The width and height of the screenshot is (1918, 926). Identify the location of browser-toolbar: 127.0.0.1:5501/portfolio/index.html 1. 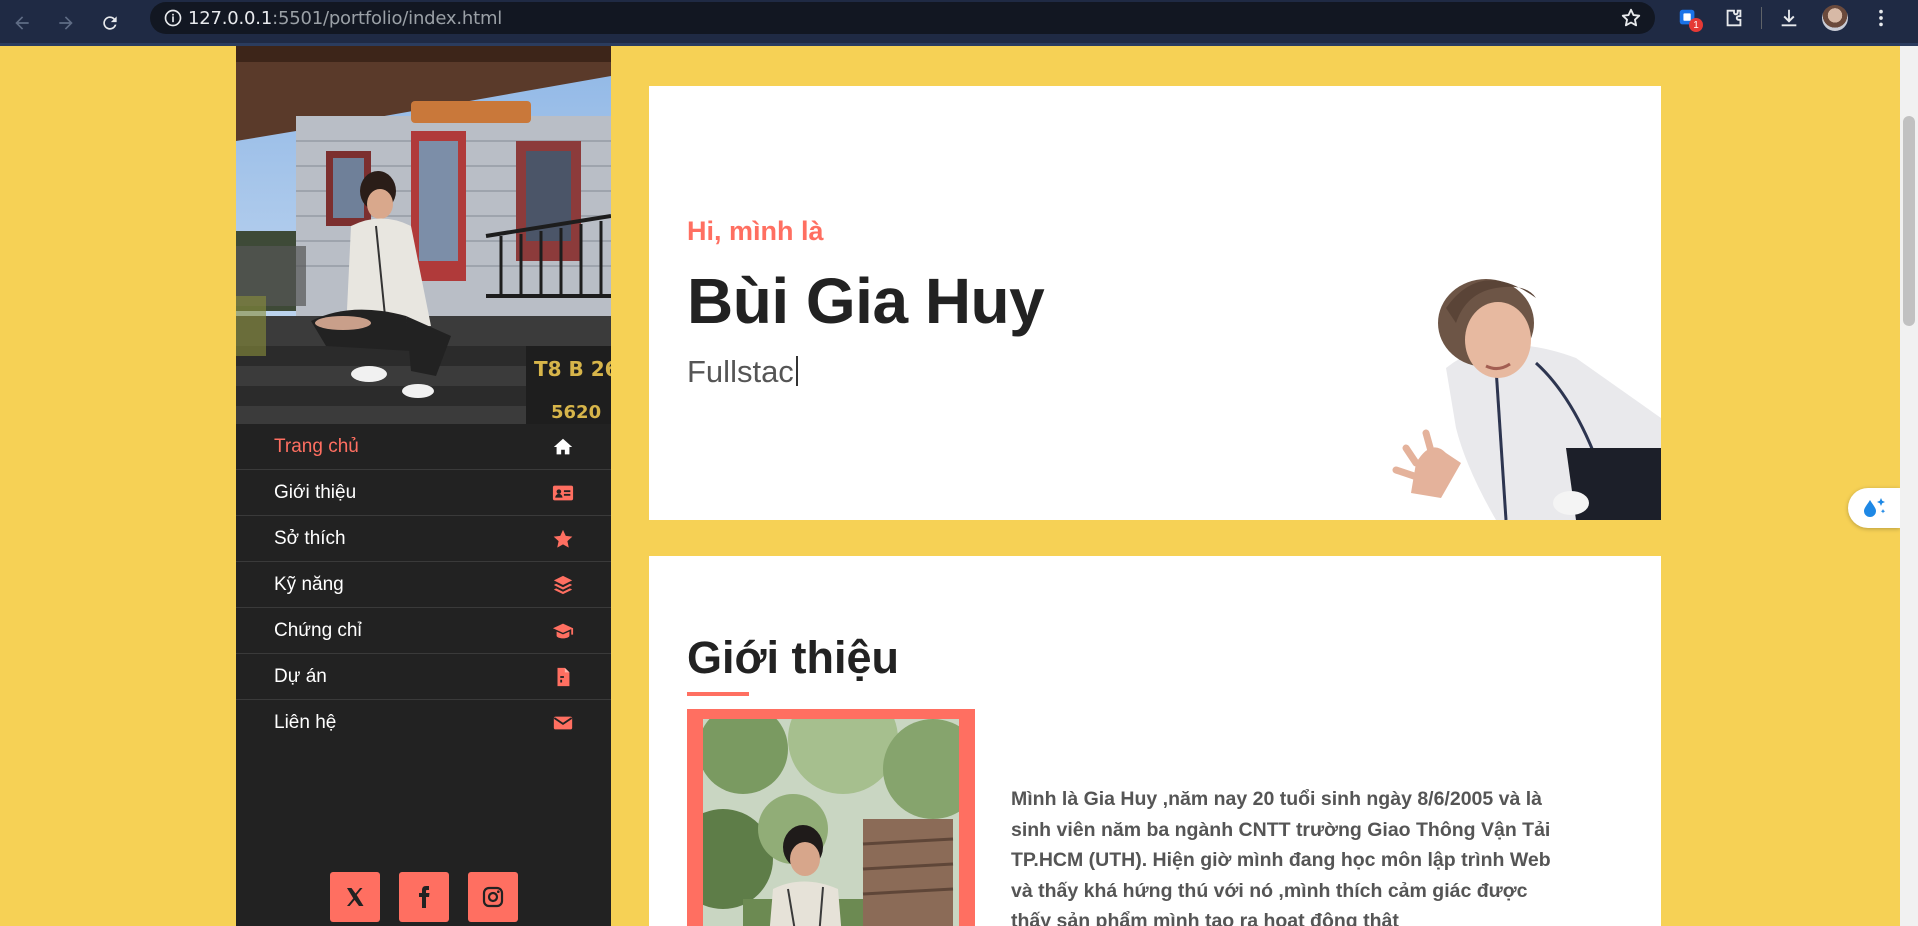
(959, 23).